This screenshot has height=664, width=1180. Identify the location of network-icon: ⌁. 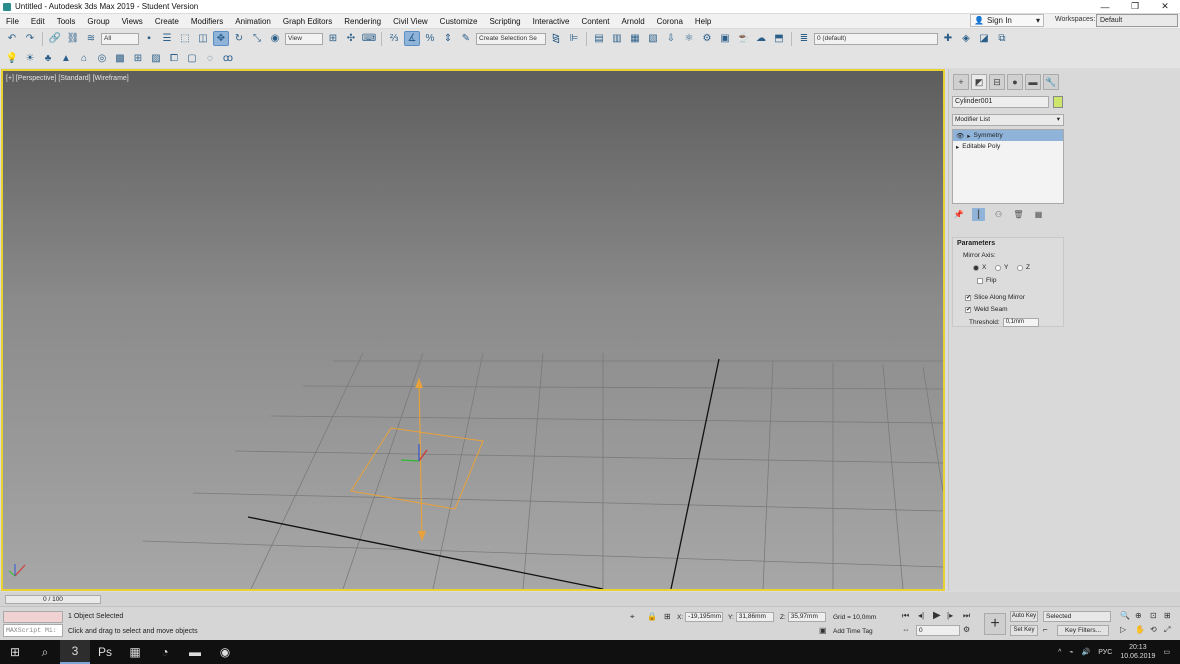
(1071, 652).